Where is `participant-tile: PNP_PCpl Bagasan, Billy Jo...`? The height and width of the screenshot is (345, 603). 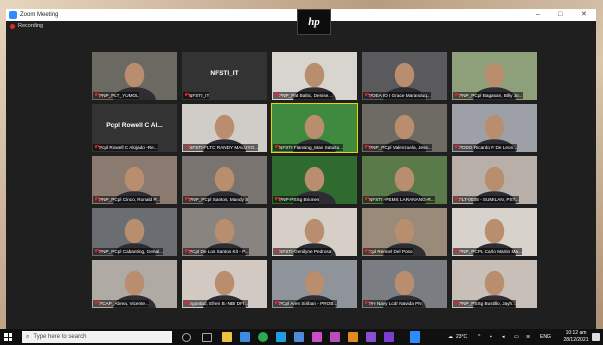
participant-tile: PNP_PCpl Bagasan, Billy Jo... is located at coordinates (494, 76).